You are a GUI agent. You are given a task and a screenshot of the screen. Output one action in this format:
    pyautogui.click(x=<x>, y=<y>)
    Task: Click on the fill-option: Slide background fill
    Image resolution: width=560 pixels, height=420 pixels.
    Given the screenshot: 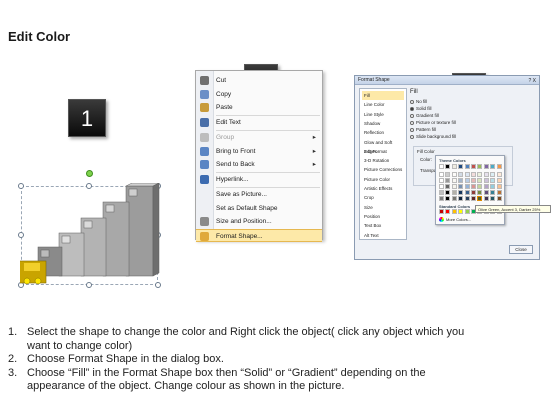 What is the action you would take?
    pyautogui.click(x=433, y=137)
    